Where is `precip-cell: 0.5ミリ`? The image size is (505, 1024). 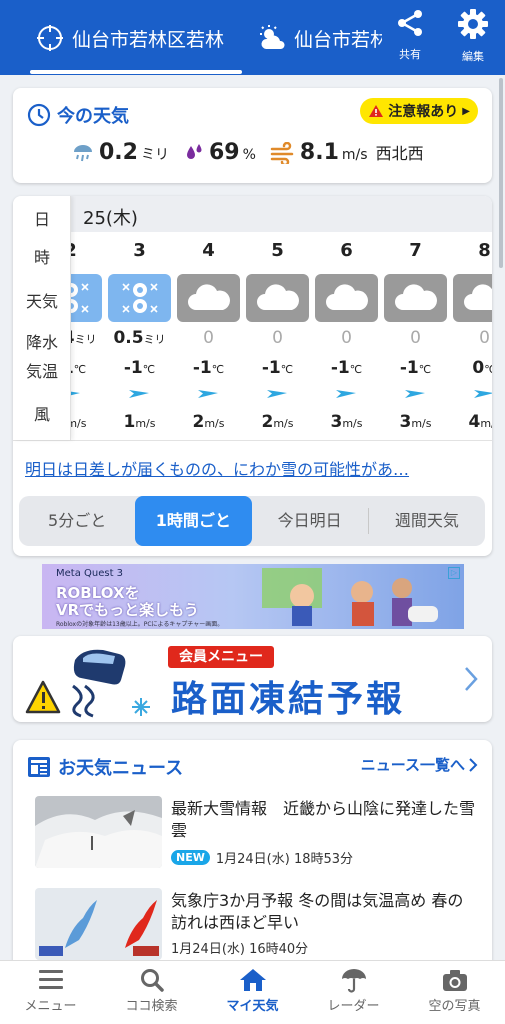 precip-cell: 0.5ミリ is located at coordinates (139, 338).